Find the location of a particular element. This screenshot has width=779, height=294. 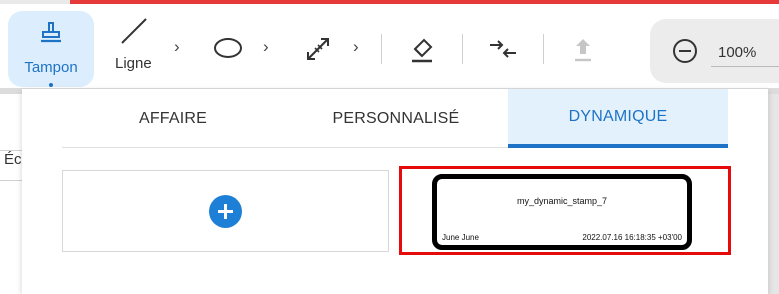

line-tool-label: Ligne is located at coordinates (133, 63).